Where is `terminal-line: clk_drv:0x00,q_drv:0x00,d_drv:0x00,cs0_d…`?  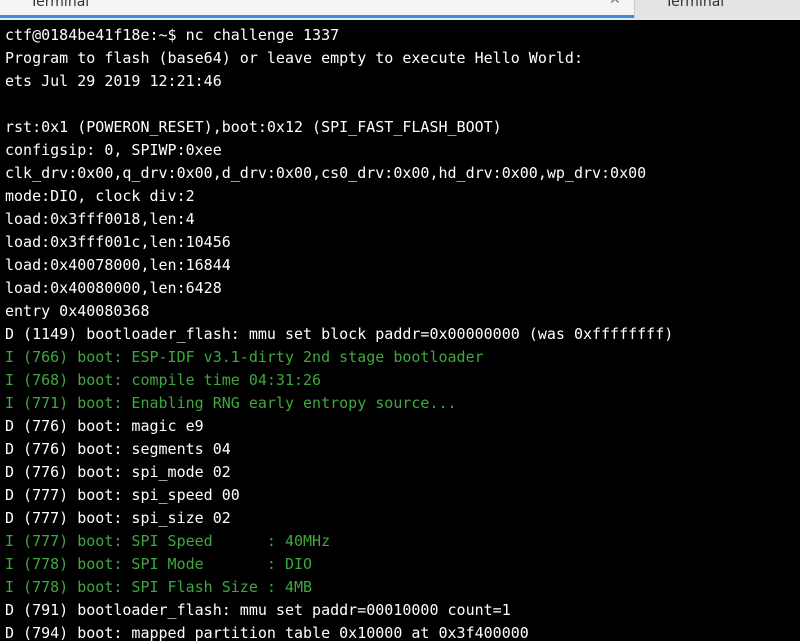 terminal-line: clk_drv:0x00,q_drv:0x00,d_drv:0x00,cs0_d… is located at coordinates (326, 173).